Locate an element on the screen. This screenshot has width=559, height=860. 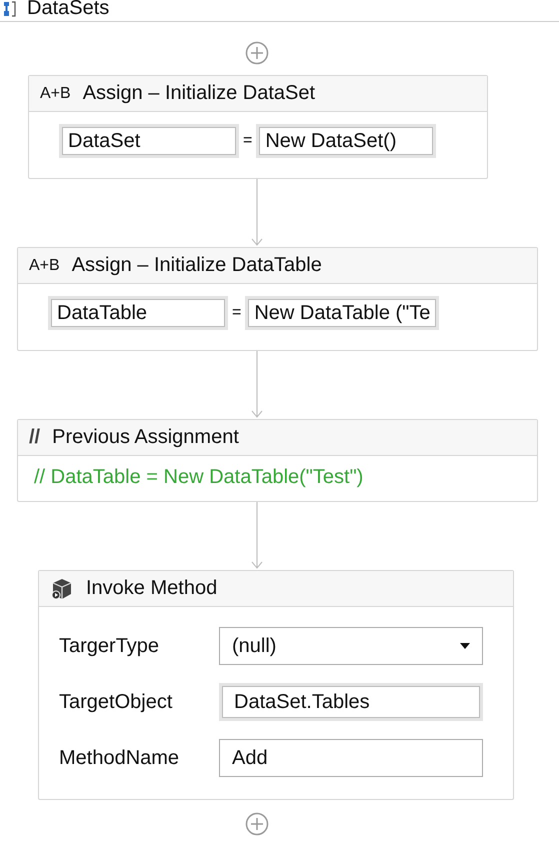
activity-card: A+B Assign – Initialize DataTable DataTable = New DataTable ("Te is located at coordinates (277, 299).